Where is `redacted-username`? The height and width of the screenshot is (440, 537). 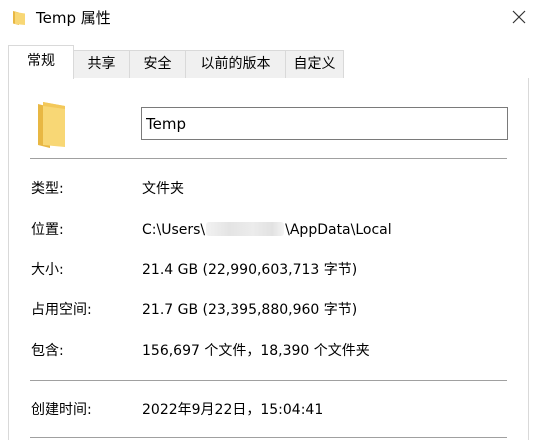
redacted-username is located at coordinates (245, 229).